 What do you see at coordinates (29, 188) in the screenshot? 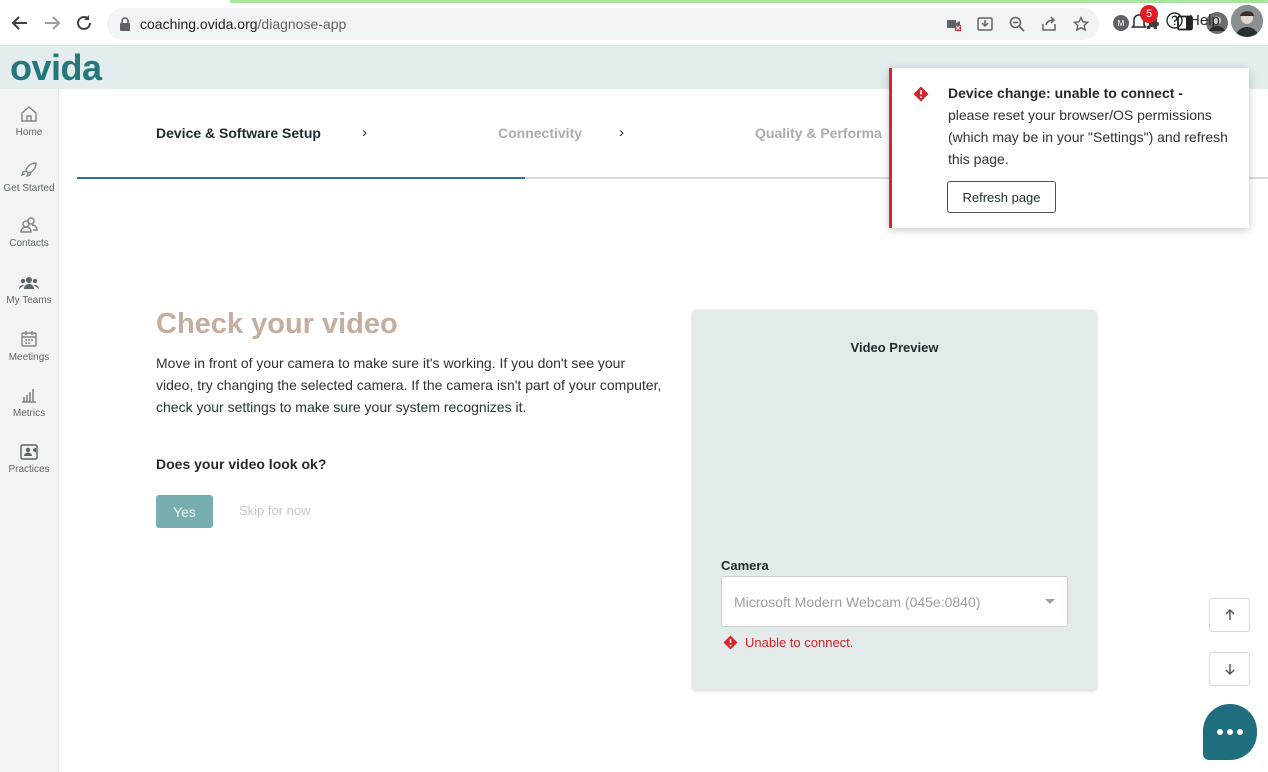
I see `sidebar-item-label: Get Started` at bounding box center [29, 188].